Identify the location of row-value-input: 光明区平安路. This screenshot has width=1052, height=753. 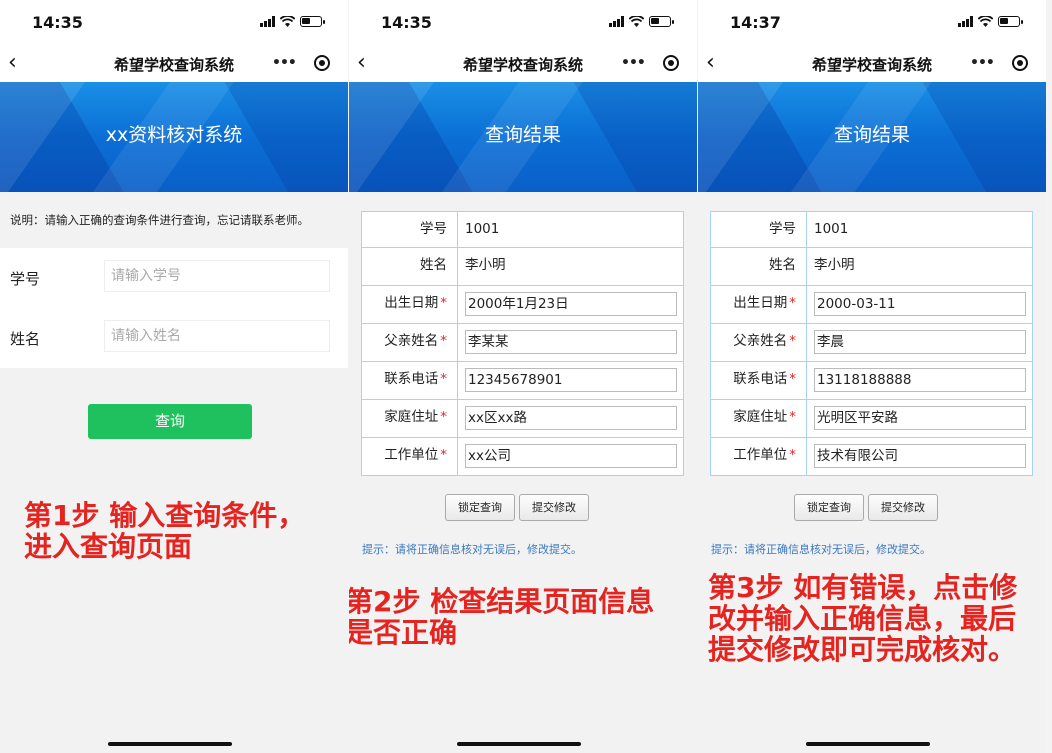
(920, 418).